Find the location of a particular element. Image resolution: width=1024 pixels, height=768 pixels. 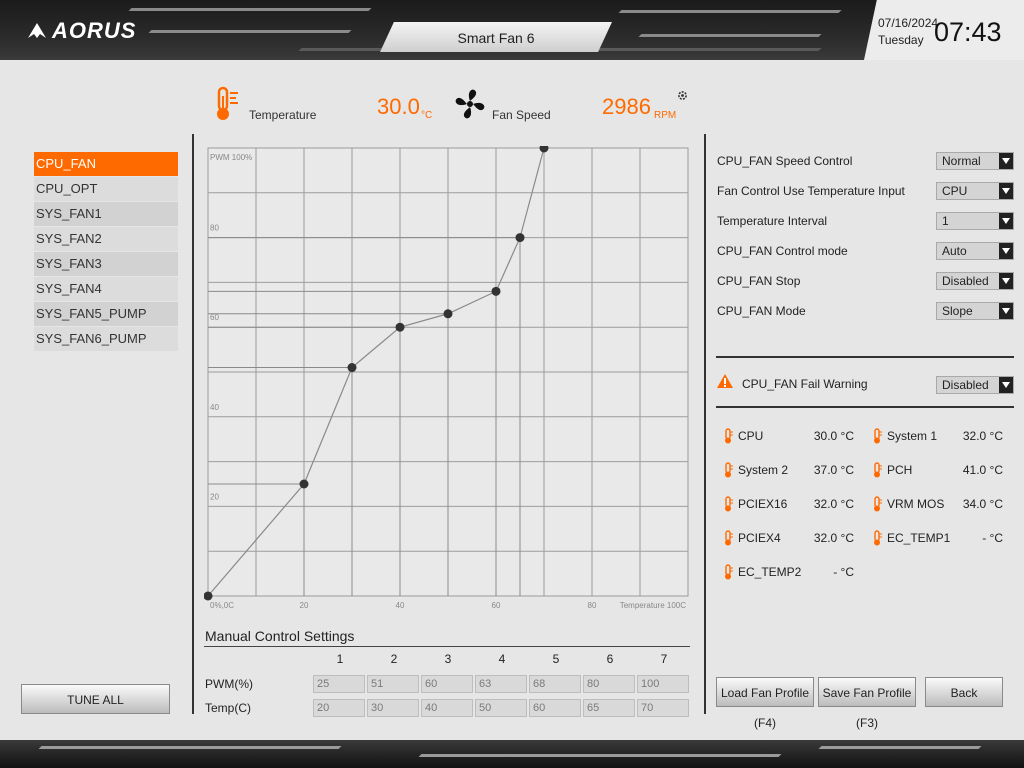

temp-row-label: Temp(C) is located at coordinates (228, 708).